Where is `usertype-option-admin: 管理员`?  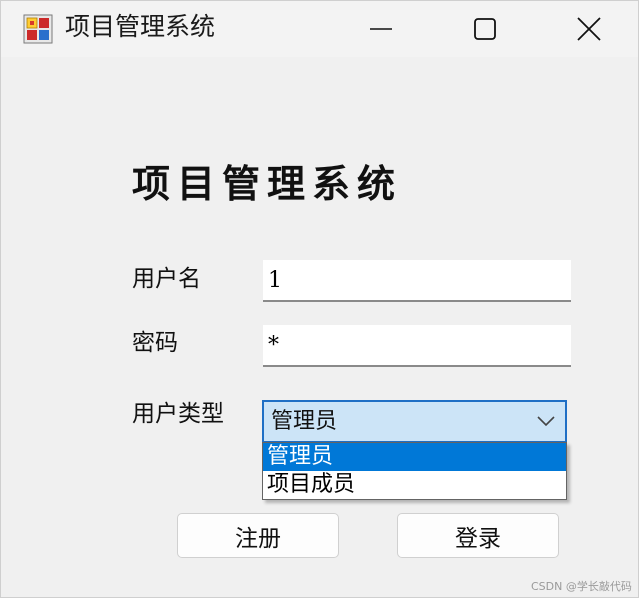
usertype-option-admin: 管理员 is located at coordinates (414, 457).